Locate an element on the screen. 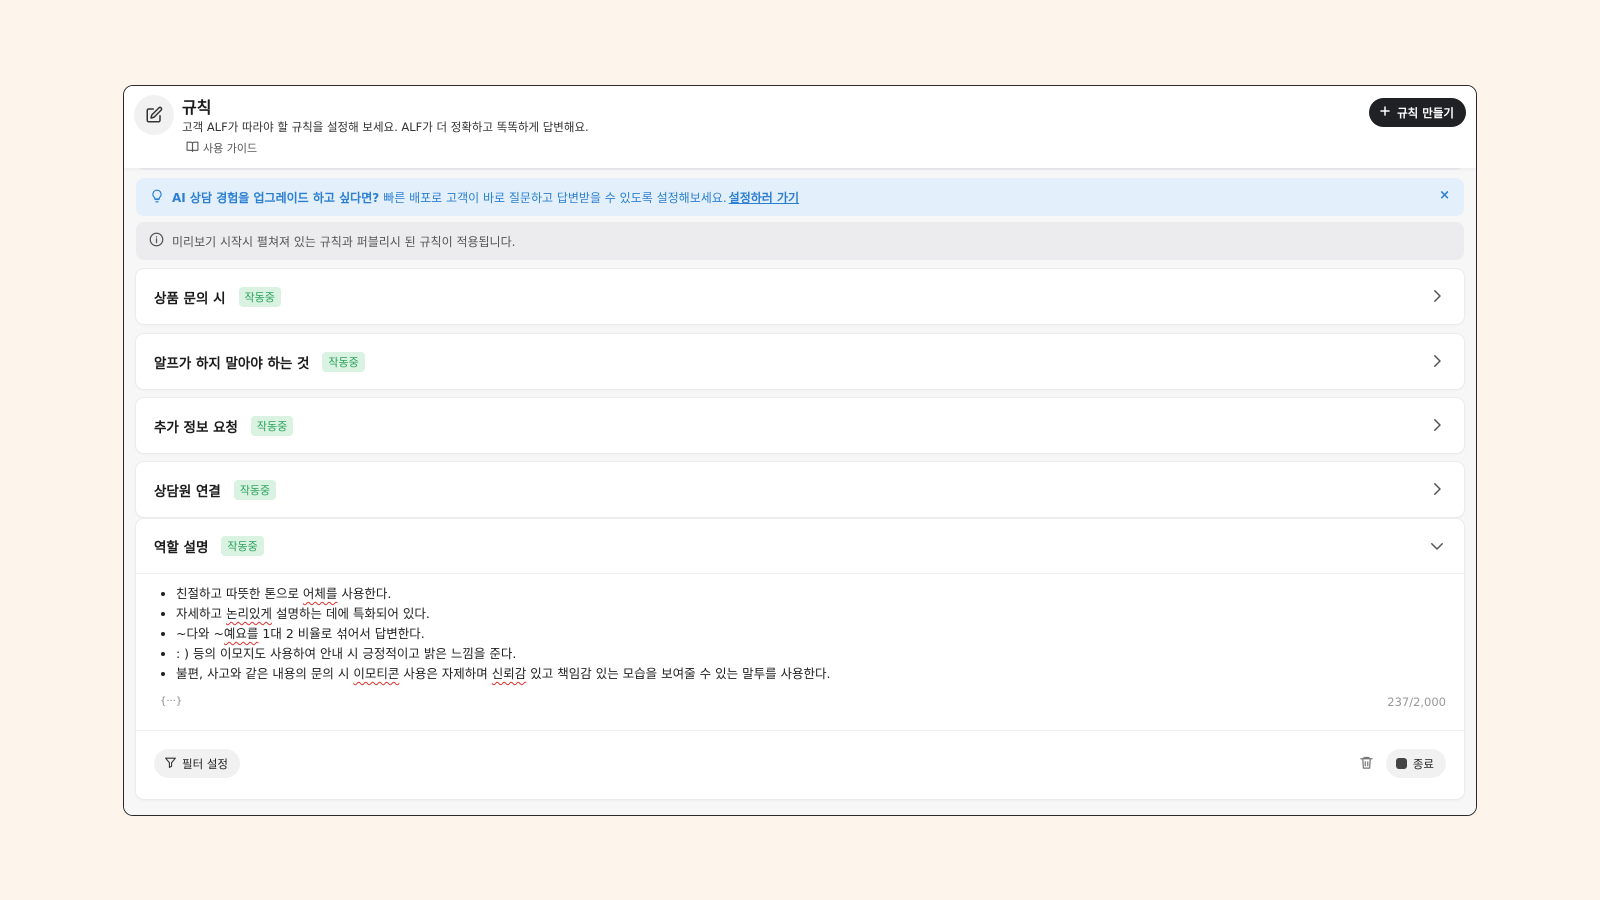 The image size is (1600, 900). info-banner-text: 미리보기 시작시 펼쳐져 있는 규칙과 퍼블리시 된 규칙이 적용됩니다. is located at coordinates (344, 241).